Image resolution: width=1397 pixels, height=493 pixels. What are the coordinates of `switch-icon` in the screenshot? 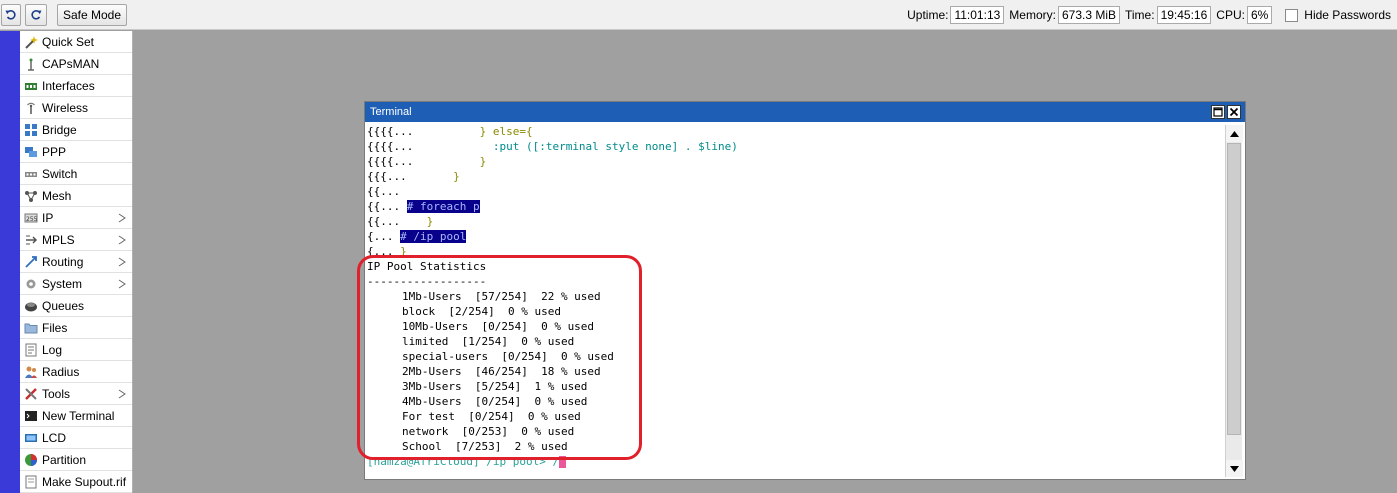 It's located at (31, 174).